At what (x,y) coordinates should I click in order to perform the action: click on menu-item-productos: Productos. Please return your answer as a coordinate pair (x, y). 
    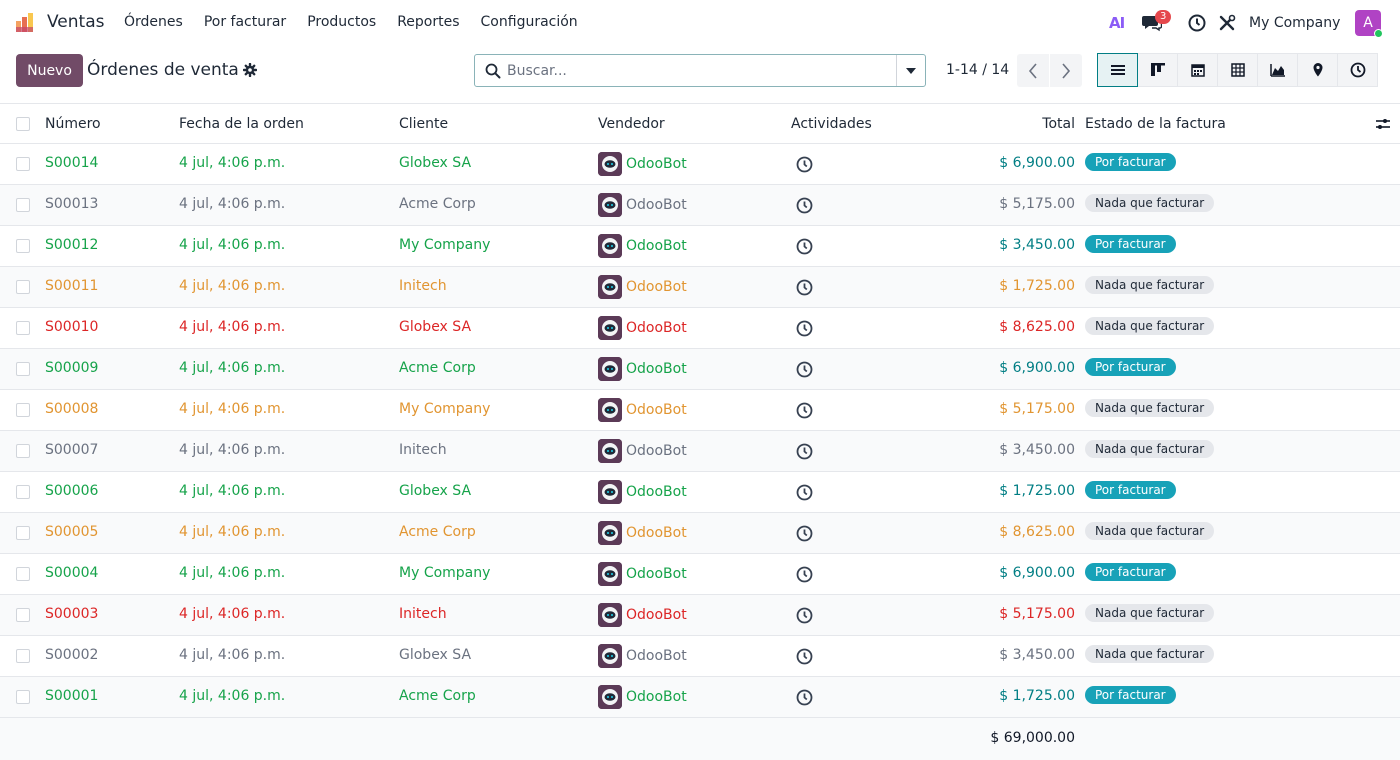
    Looking at the image, I should click on (341, 22).